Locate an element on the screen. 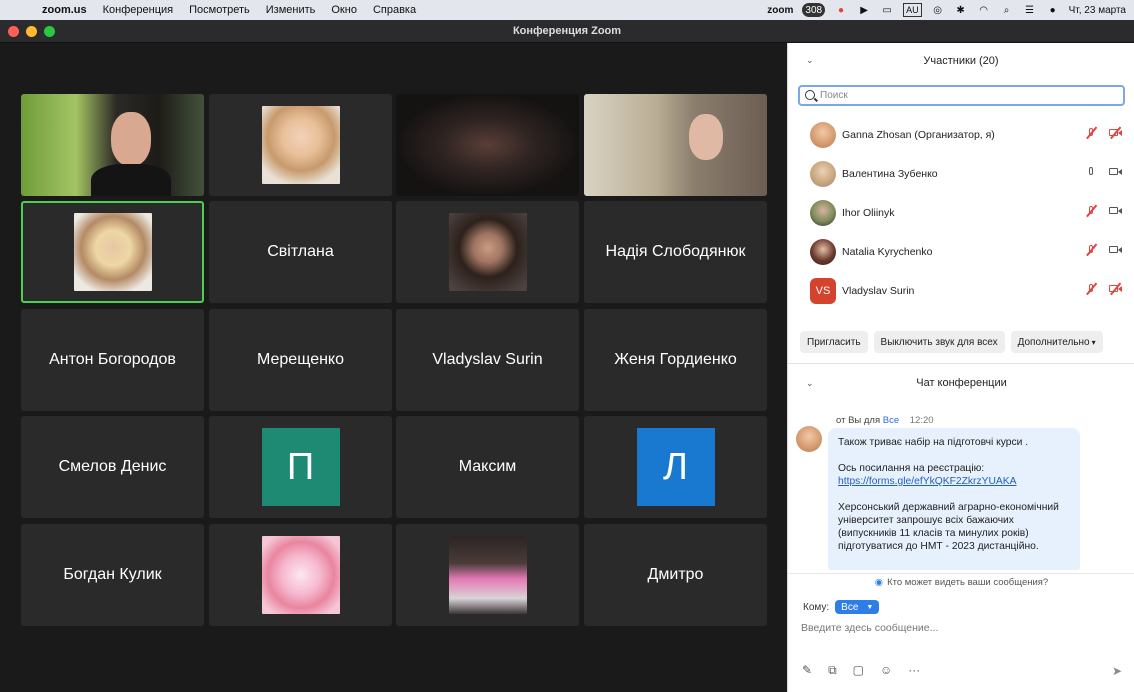 Image resolution: width=1134 pixels, height=692 pixels. collapse-chat-chevron-down-icon: ⌄ is located at coordinates (810, 383).